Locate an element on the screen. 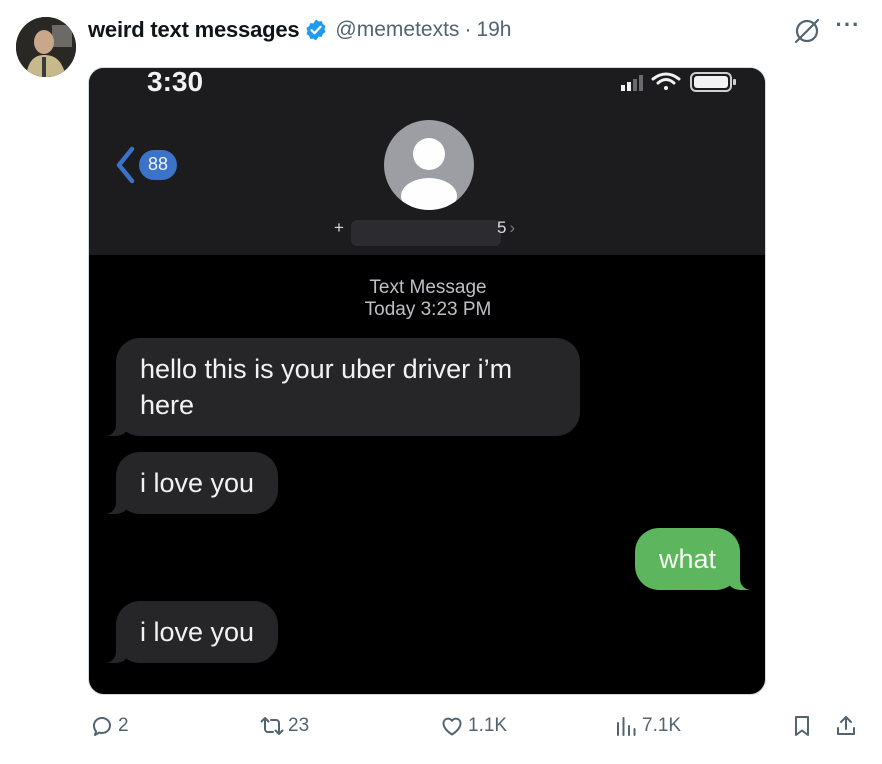 Image resolution: width=882 pixels, height=764 pixels. views-button: 7.1K is located at coordinates (647, 726).